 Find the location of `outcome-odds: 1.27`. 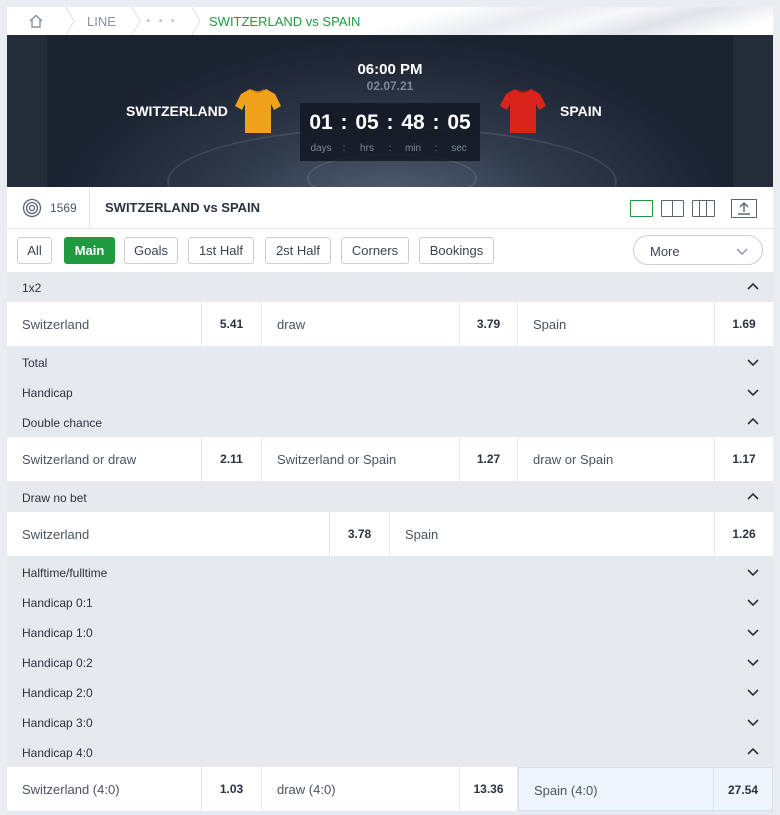

outcome-odds: 1.27 is located at coordinates (488, 459).